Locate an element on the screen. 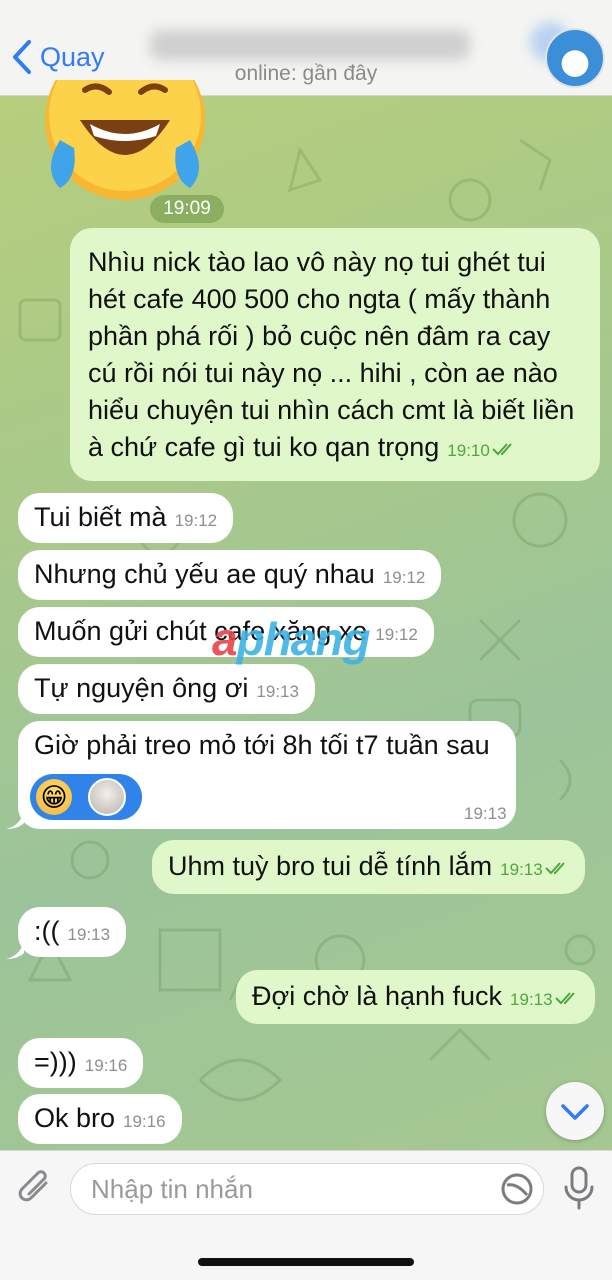 The image size is (612, 1280). reaction-emoji: 😁 is located at coordinates (54, 797).